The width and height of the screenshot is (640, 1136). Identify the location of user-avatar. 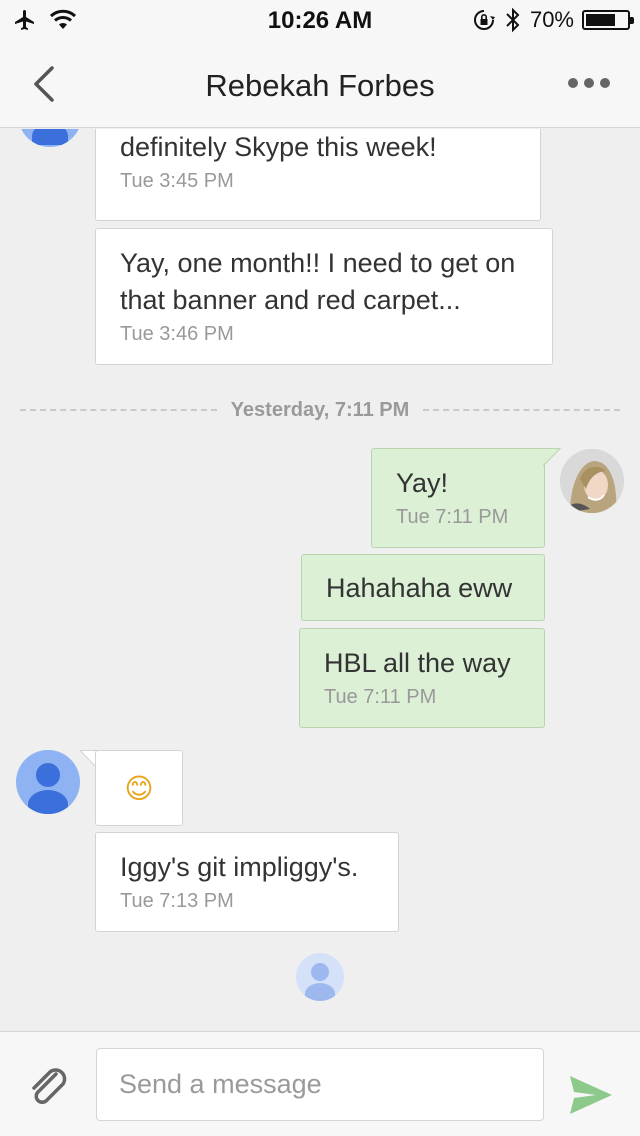
(592, 481).